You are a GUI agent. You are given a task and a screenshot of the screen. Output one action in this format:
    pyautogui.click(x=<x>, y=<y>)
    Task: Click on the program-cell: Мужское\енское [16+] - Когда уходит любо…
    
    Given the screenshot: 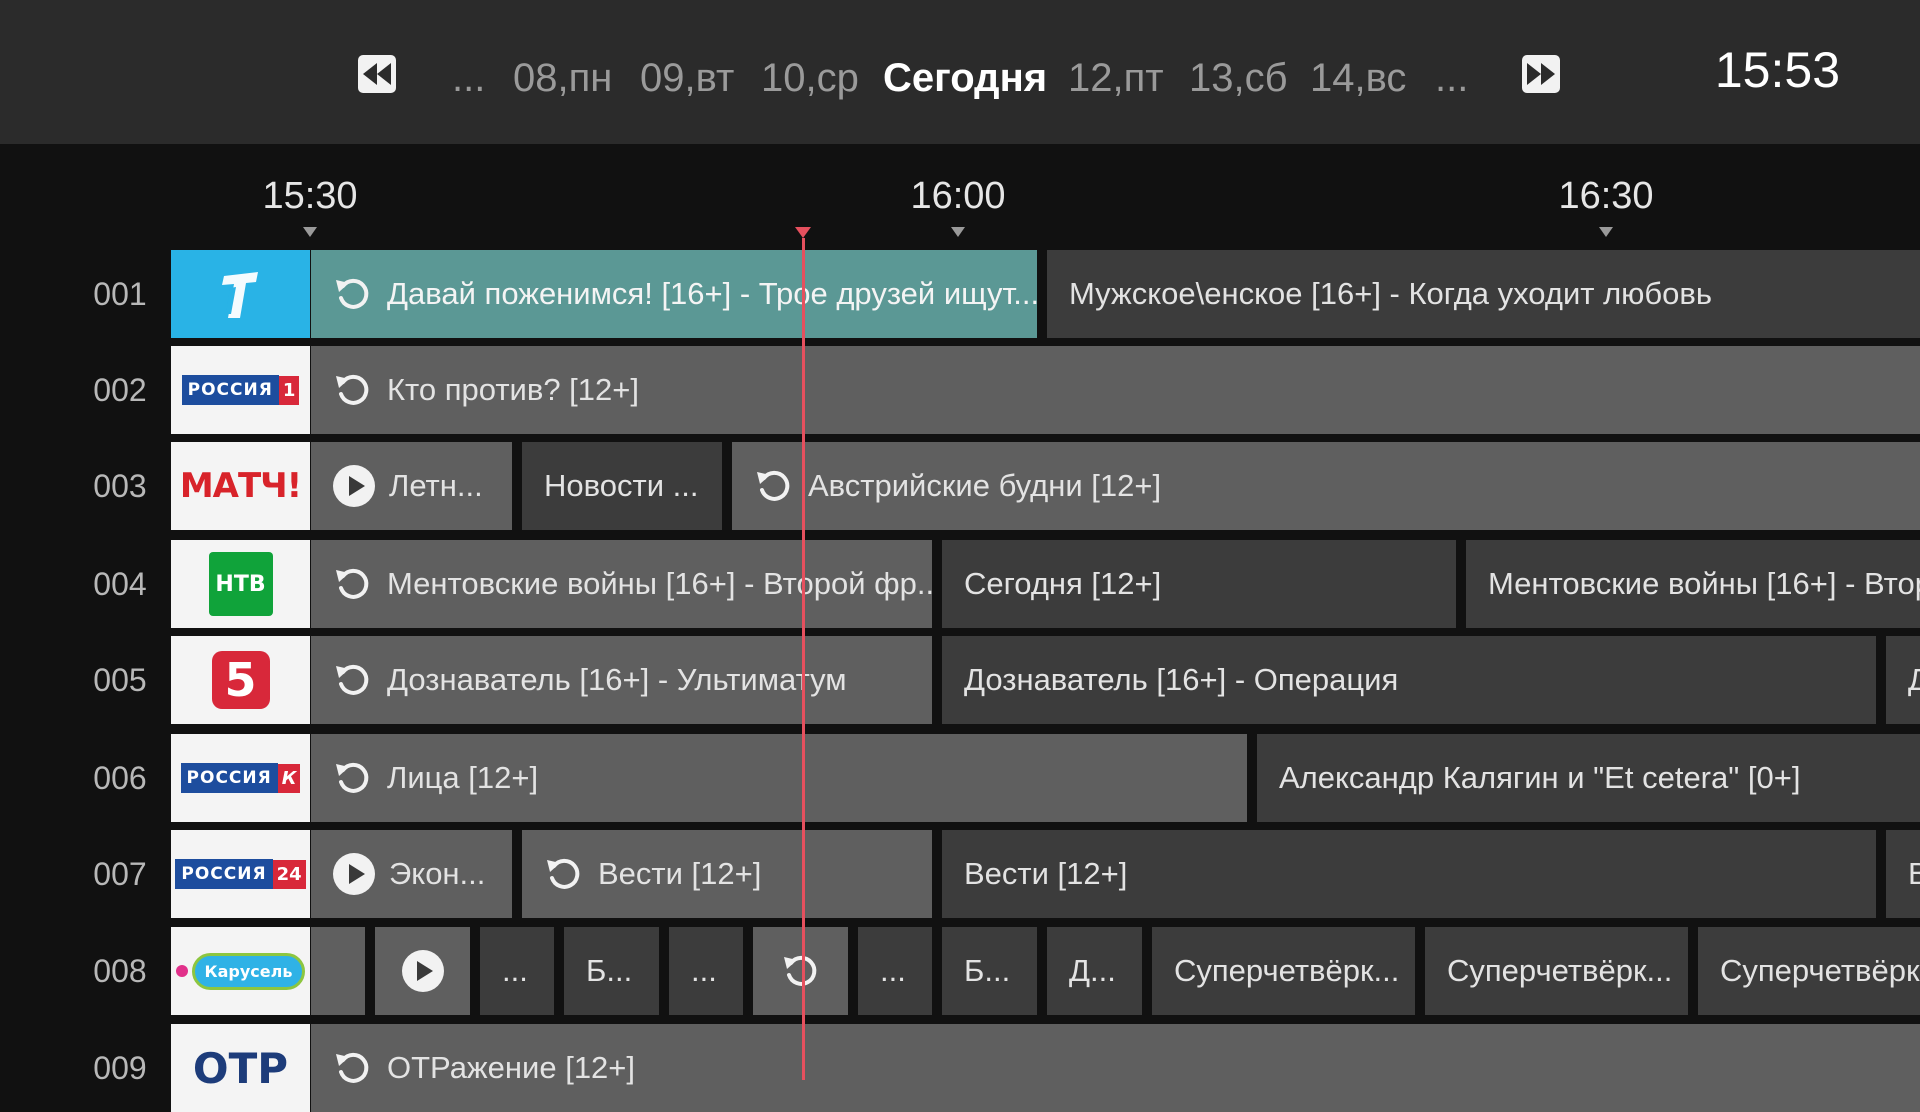 What is the action you would take?
    pyautogui.click(x=1483, y=294)
    